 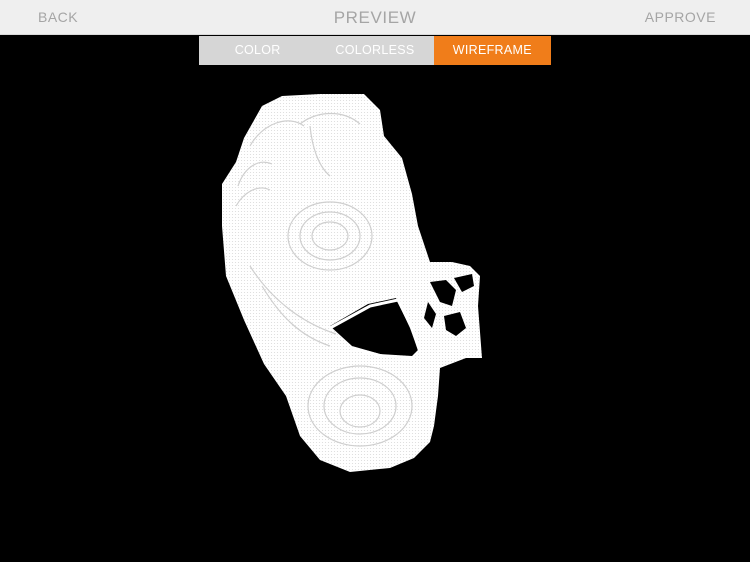 I want to click on tab-wireframe: WIREFRAME, so click(x=492, y=50).